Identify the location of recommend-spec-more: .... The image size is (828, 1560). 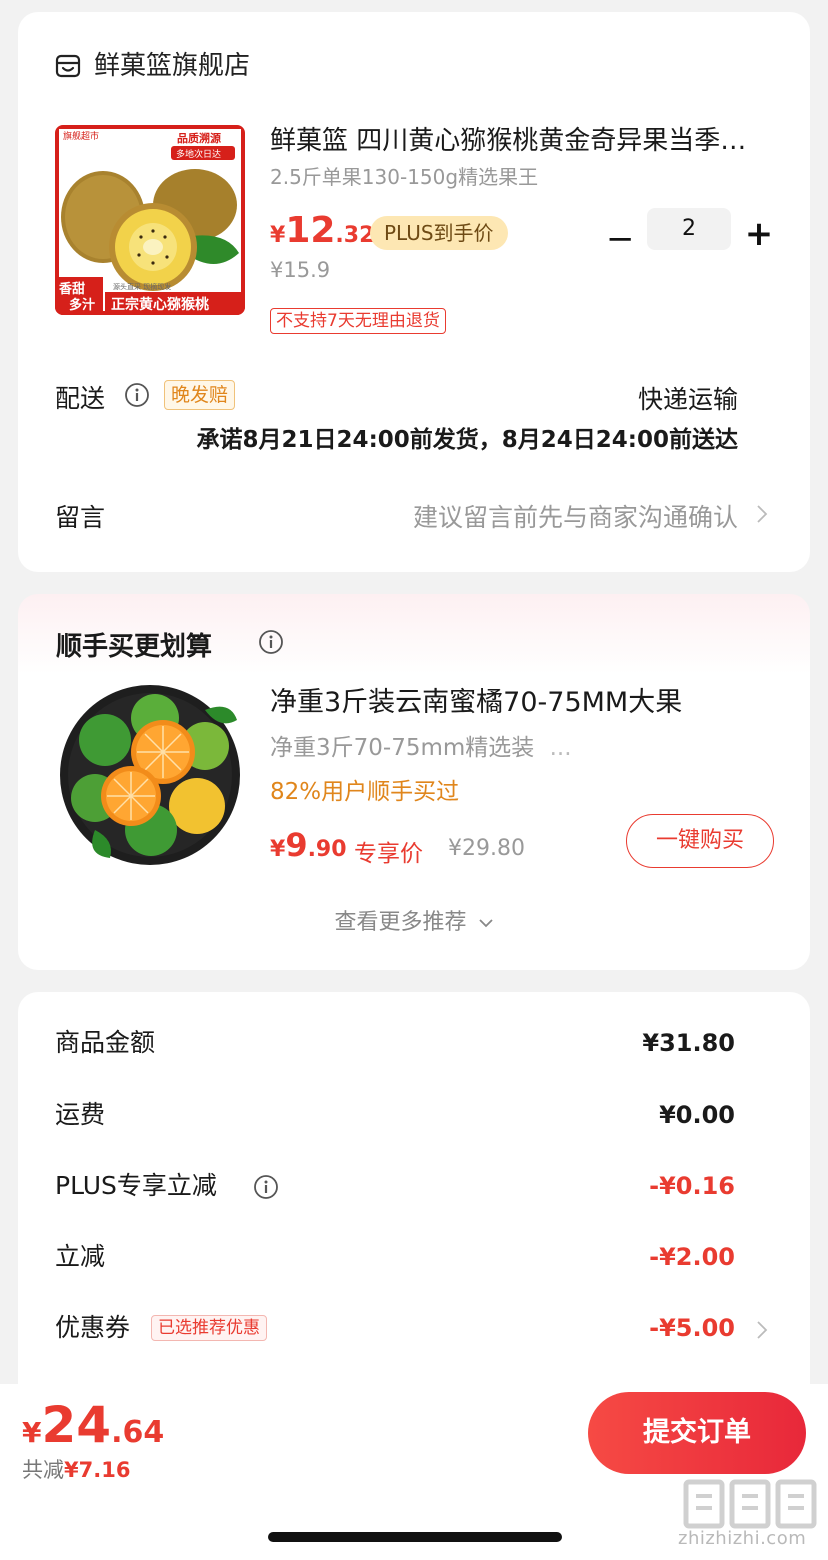
(560, 748).